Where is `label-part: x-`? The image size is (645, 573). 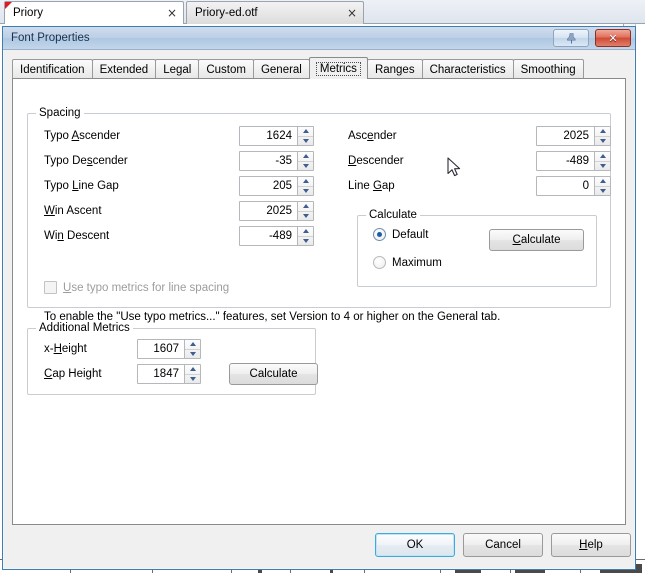
label-part: x- is located at coordinates (49, 349).